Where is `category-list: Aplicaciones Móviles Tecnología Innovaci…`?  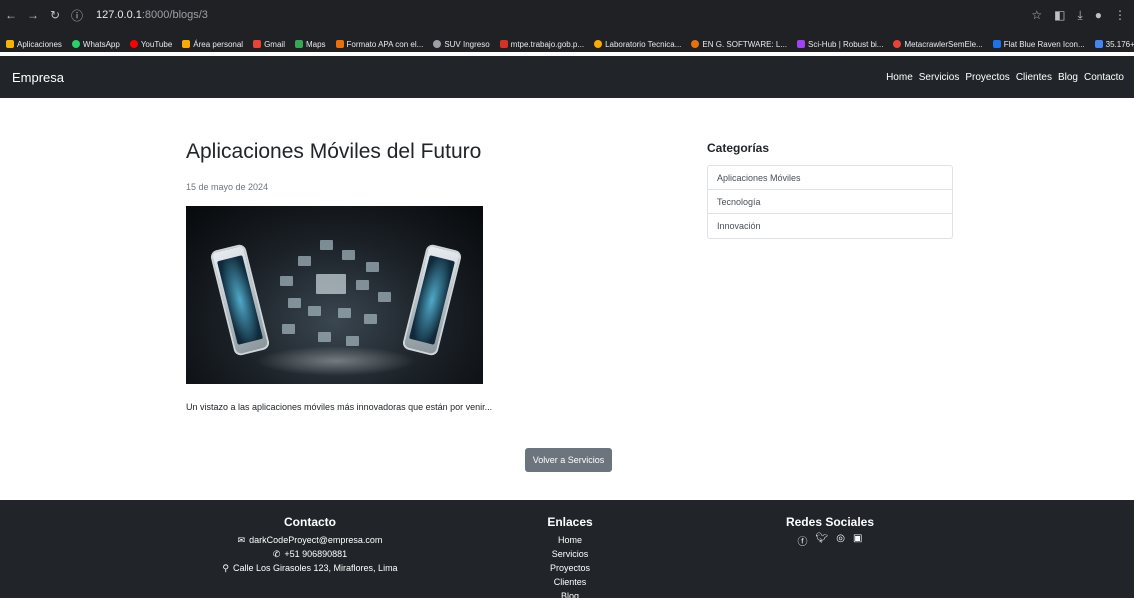 category-list: Aplicaciones Móviles Tecnología Innovaci… is located at coordinates (830, 202).